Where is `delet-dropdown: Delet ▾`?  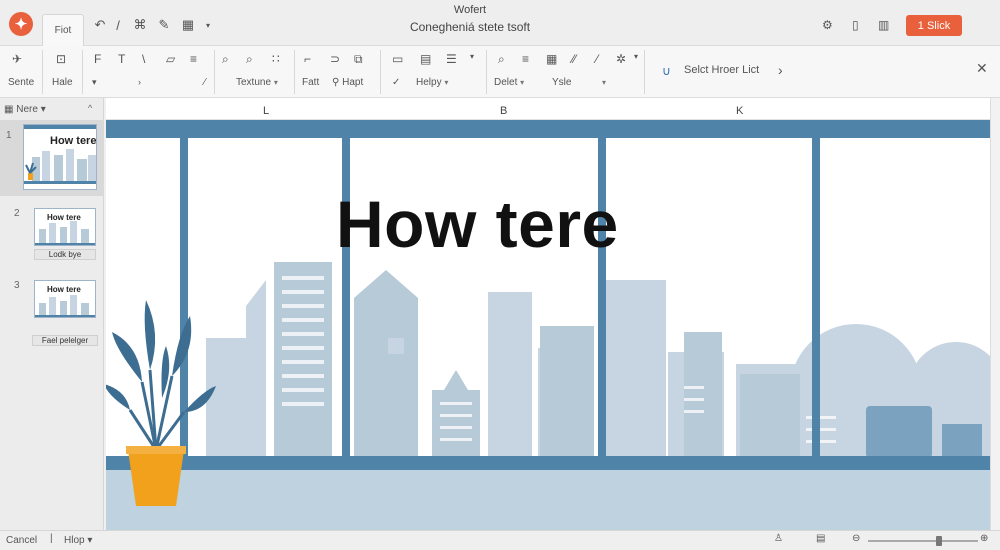 delet-dropdown: Delet ▾ is located at coordinates (509, 82).